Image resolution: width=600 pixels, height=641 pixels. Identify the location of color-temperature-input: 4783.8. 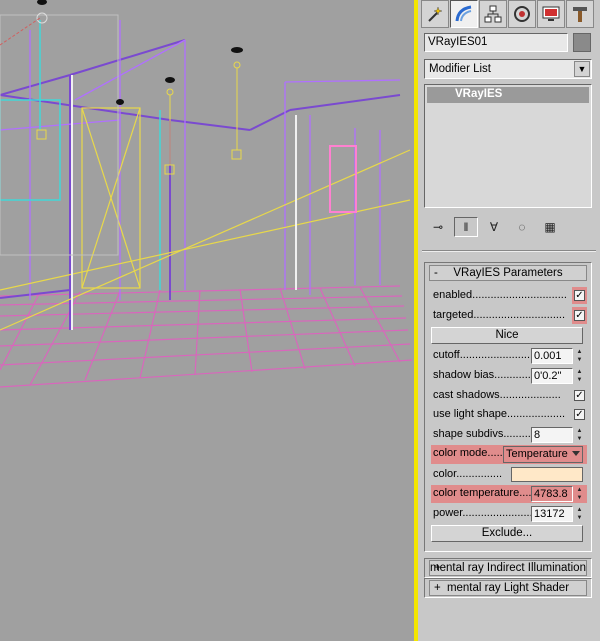
(552, 494).